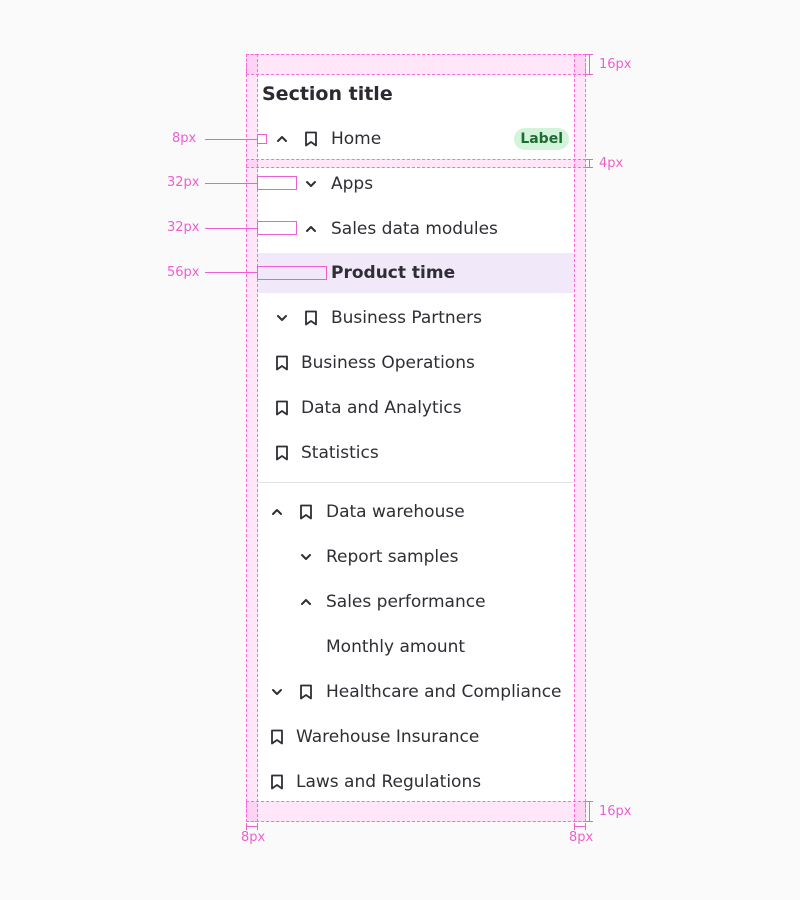  Describe the element at coordinates (615, 64) in the screenshot. I see `spec-top-padding: 16px` at that location.